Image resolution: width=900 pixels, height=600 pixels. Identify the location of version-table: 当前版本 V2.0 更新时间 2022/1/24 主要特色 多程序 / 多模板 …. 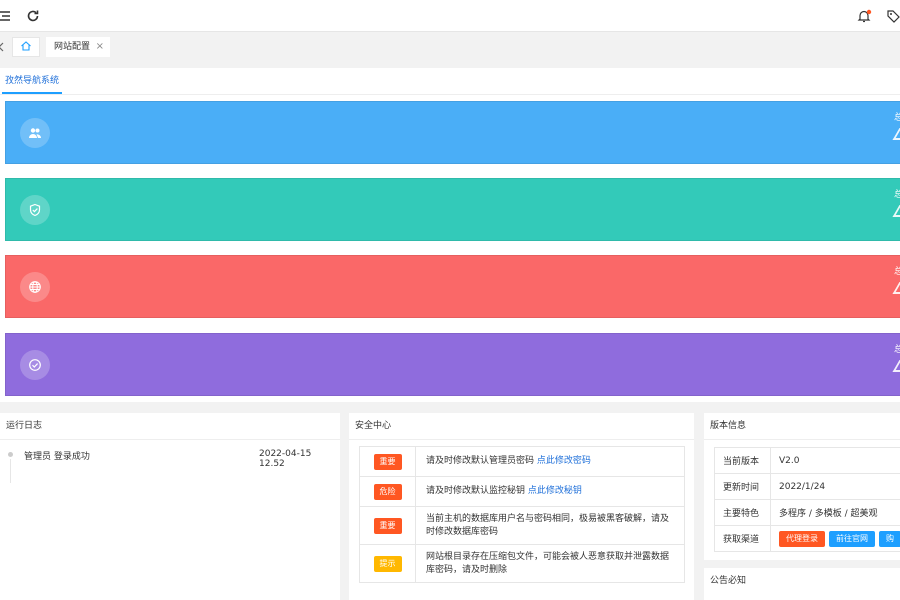
(807, 499).